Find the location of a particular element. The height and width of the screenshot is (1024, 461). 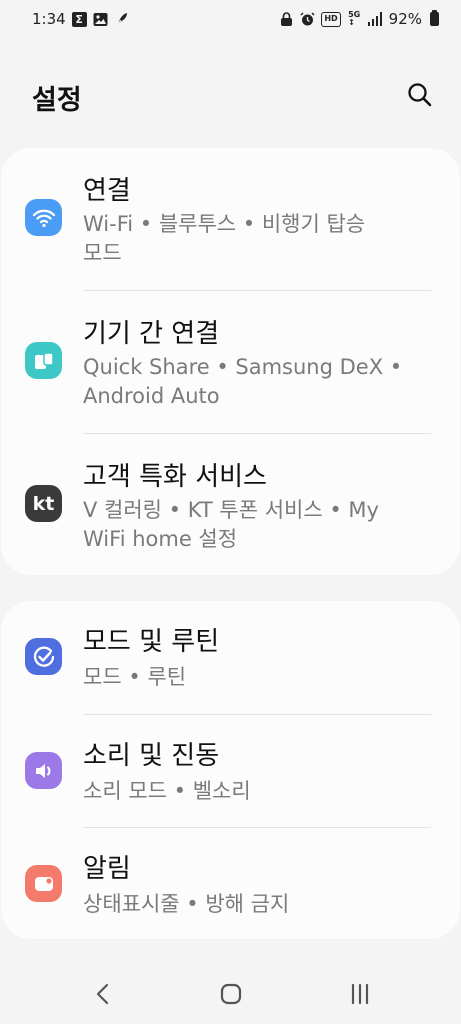

status-bar-right: HD 5G ↕ 92% is located at coordinates (359, 19).